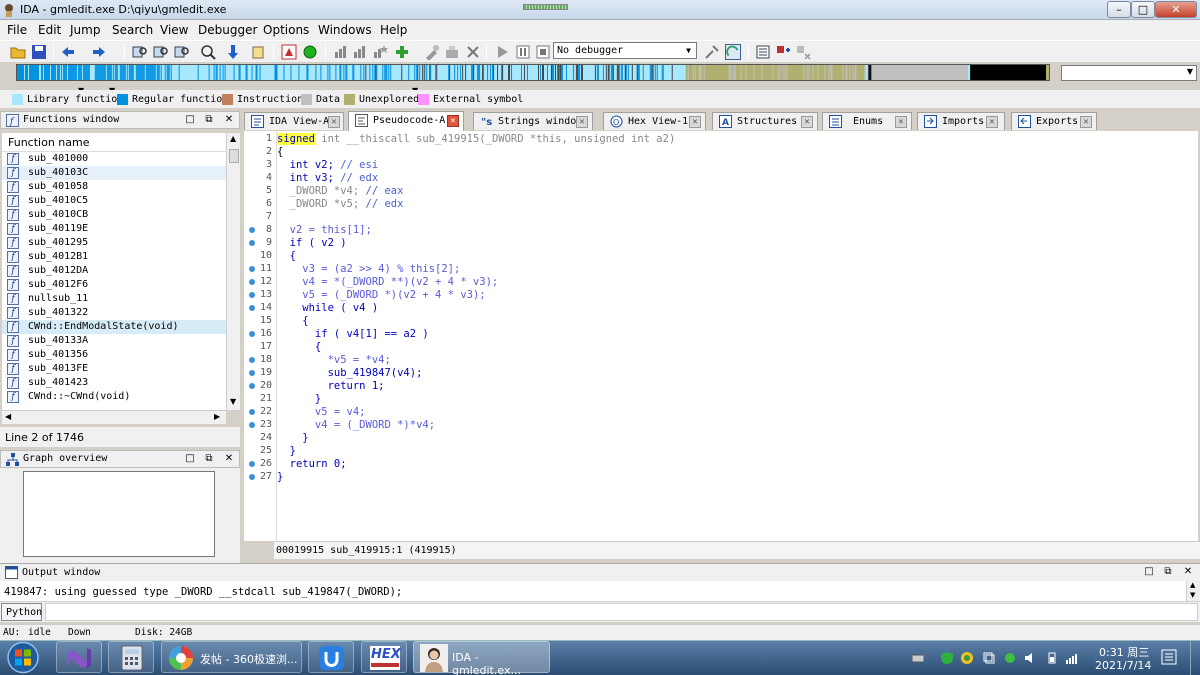 This screenshot has width=1200, height=675. I want to click on menu-options: Options, so click(286, 30).